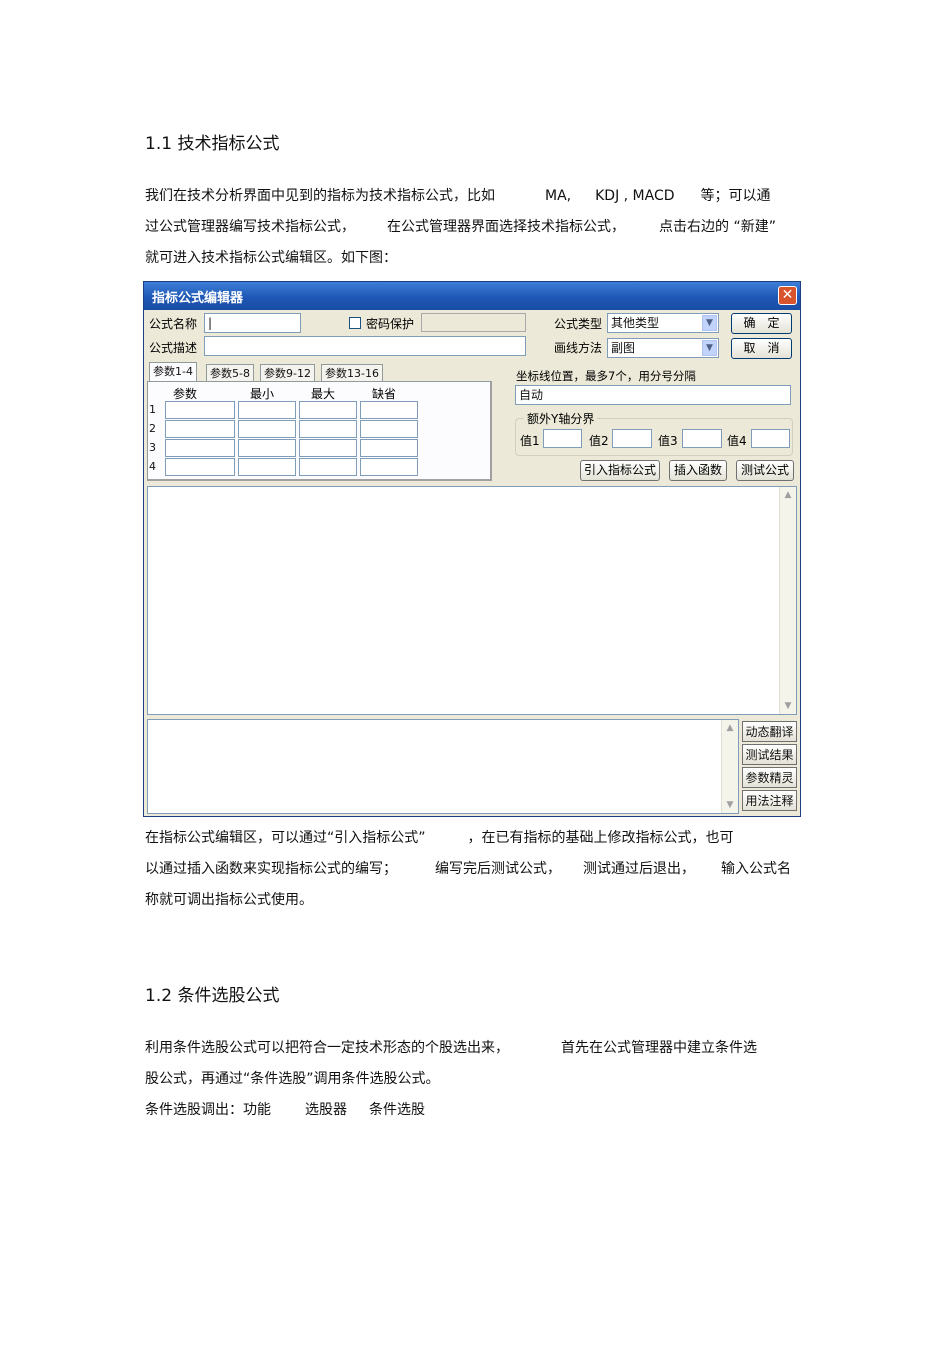 The image size is (950, 1345). What do you see at coordinates (653, 395) in the screenshot?
I see `coord-line-input: 自动` at bounding box center [653, 395].